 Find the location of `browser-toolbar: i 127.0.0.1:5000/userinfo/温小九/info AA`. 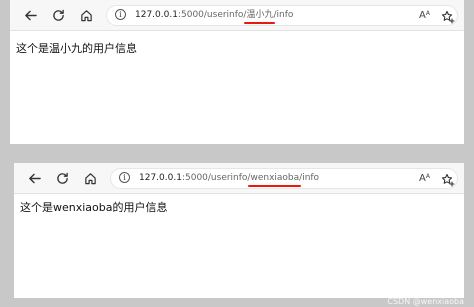

browser-toolbar: i 127.0.0.1:5000/userinfo/温小九/info AA is located at coordinates (237, 15).